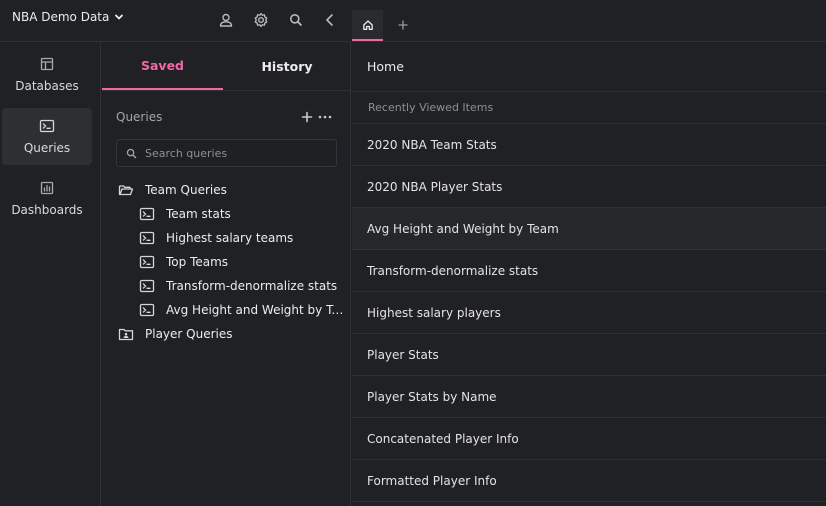 This screenshot has height=506, width=826. I want to click on nav-rail: Databases Queries Dashboards, so click(50, 274).